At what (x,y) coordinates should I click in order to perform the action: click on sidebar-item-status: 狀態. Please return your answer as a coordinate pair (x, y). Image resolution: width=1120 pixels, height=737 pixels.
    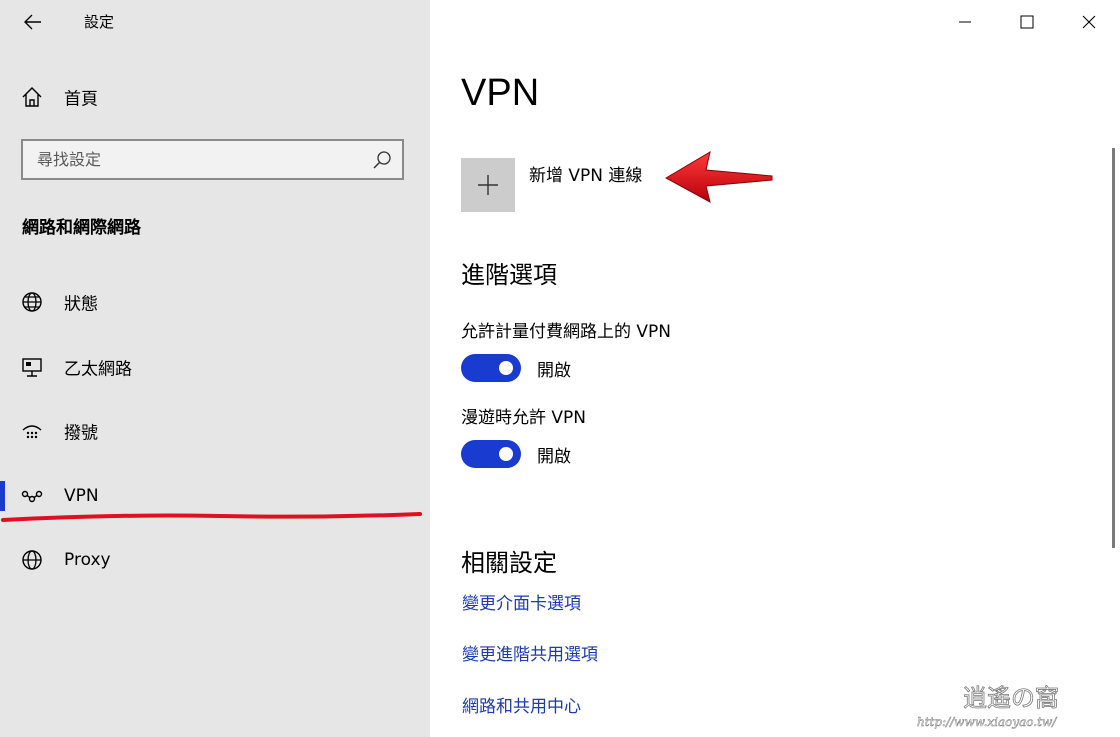
    Looking at the image, I should click on (215, 302).